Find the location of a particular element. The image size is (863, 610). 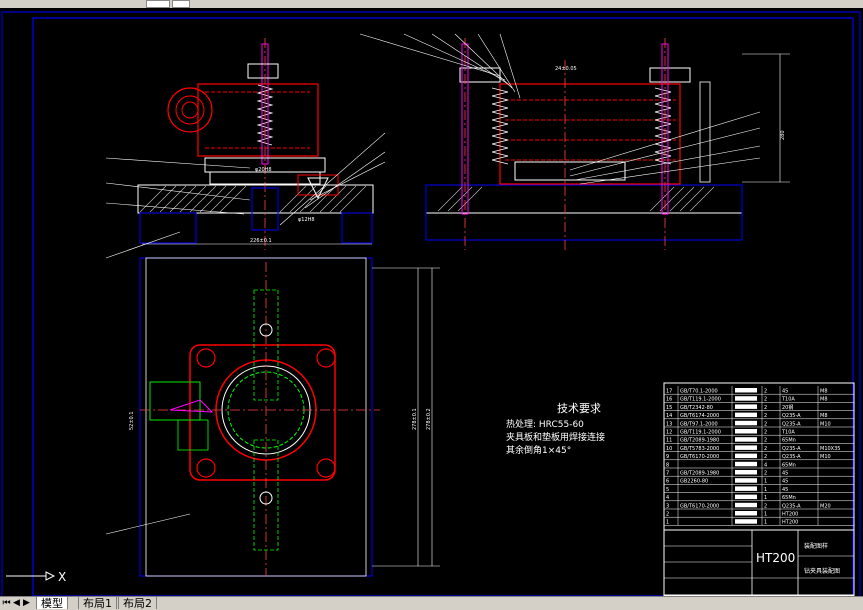

layout-tab-bar: ⏮ ◀ ▶ 模型 布局1 布局2 is located at coordinates (431, 603).